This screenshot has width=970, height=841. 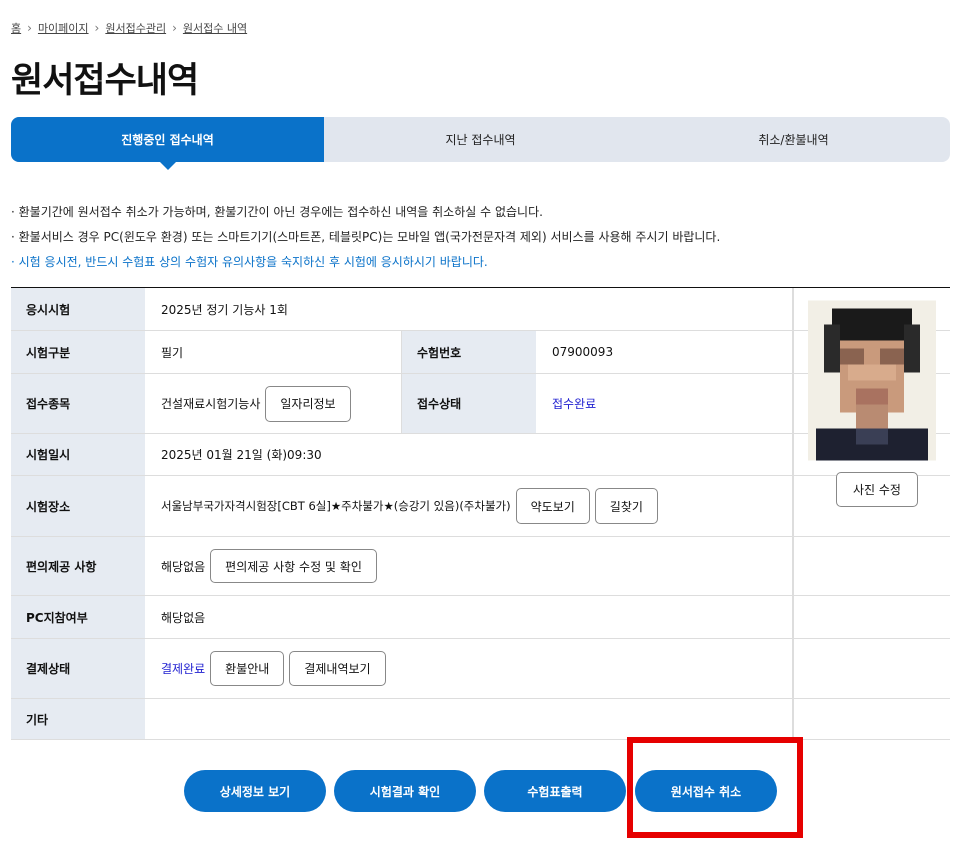 What do you see at coordinates (293, 566) in the screenshot?
I see `convenience-edit-button: 편의제공 사항 수정 및 확인` at bounding box center [293, 566].